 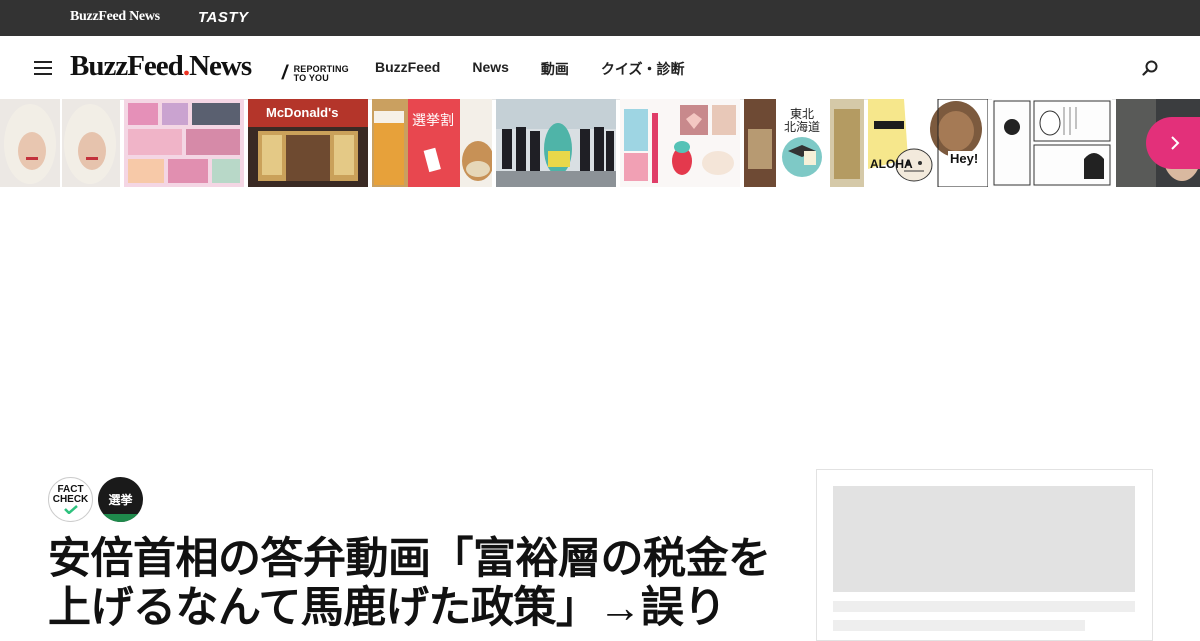 I want to click on fact-check-badge: FACT CHECK, so click(x=70, y=499).